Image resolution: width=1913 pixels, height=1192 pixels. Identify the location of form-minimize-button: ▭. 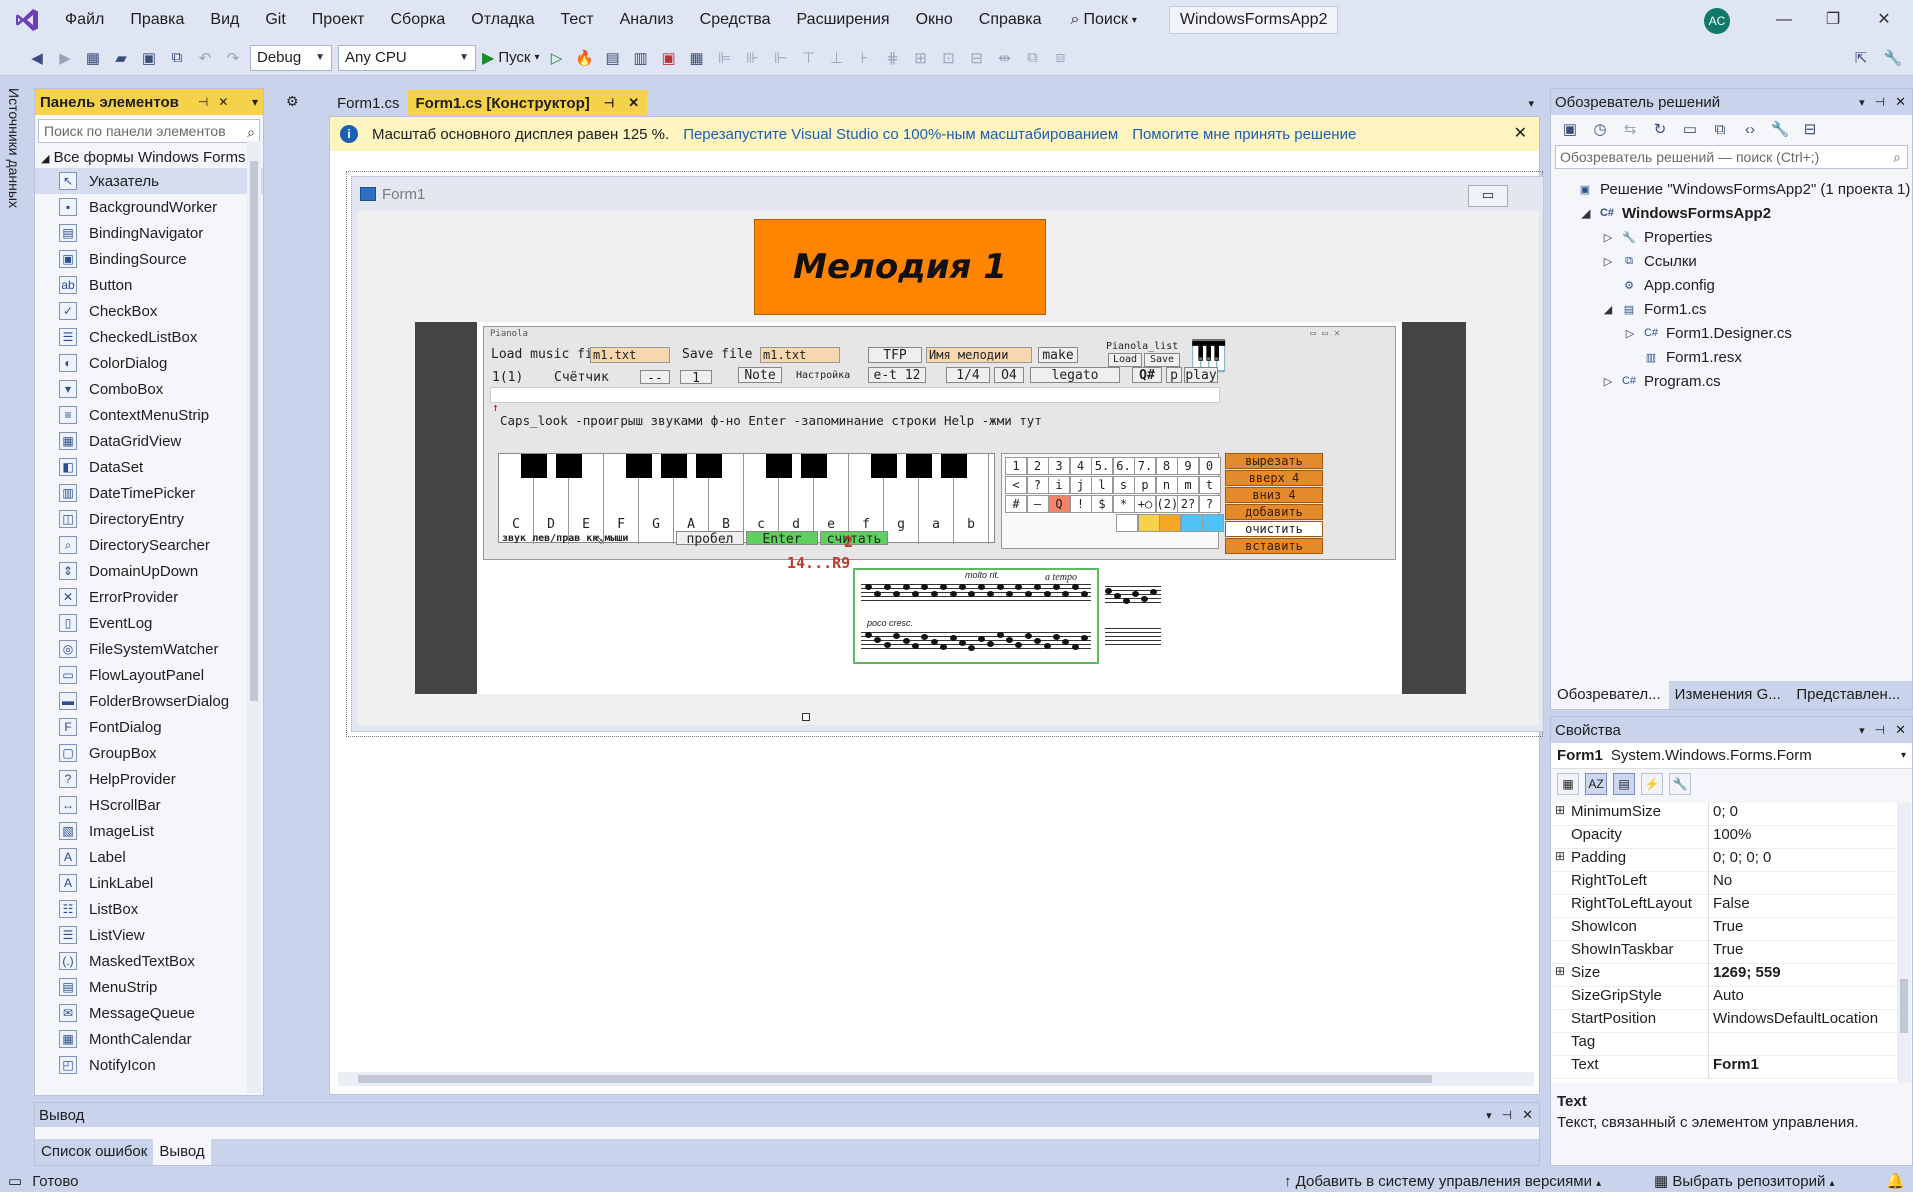
(1488, 196).